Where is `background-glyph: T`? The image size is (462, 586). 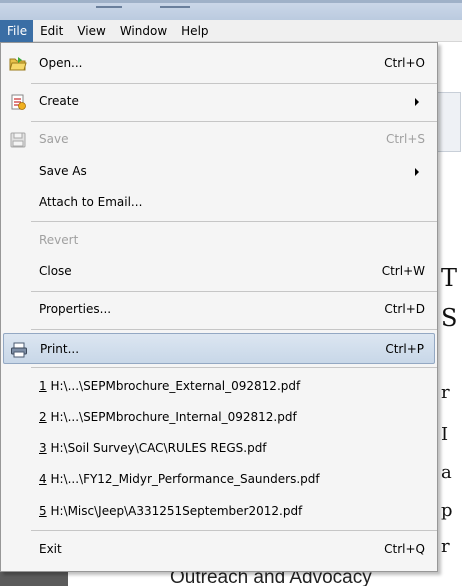 background-glyph: T is located at coordinates (449, 278).